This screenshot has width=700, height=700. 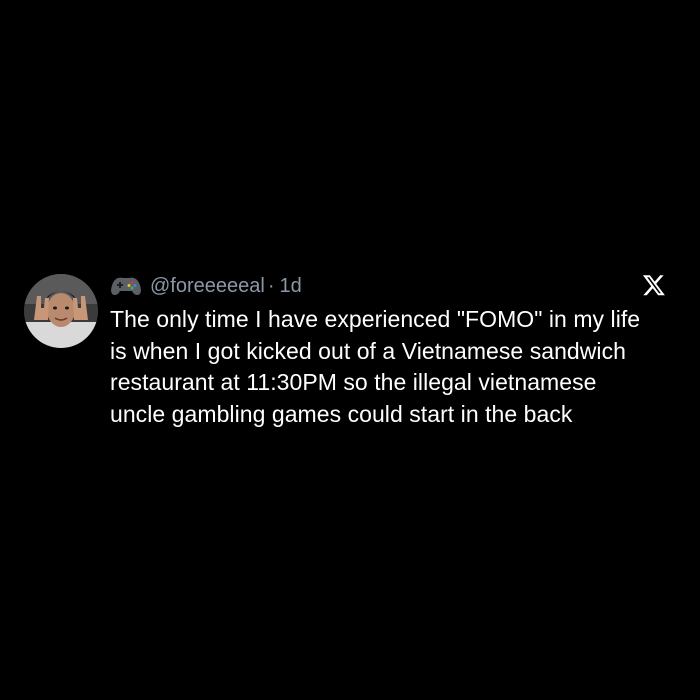 I want to click on avatar-image, so click(x=61, y=311).